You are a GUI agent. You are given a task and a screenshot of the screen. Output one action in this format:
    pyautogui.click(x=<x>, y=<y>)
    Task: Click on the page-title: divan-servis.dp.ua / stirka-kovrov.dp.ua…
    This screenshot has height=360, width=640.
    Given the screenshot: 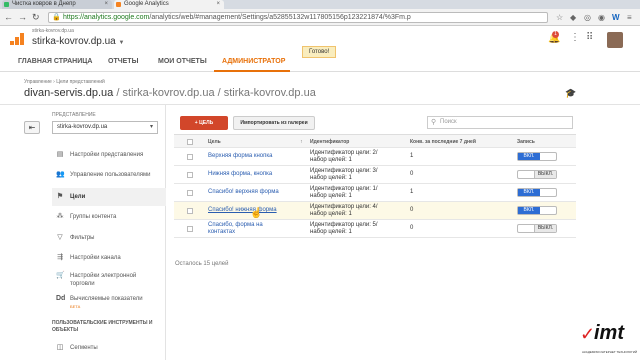 What is the action you would take?
    pyautogui.click(x=170, y=93)
    